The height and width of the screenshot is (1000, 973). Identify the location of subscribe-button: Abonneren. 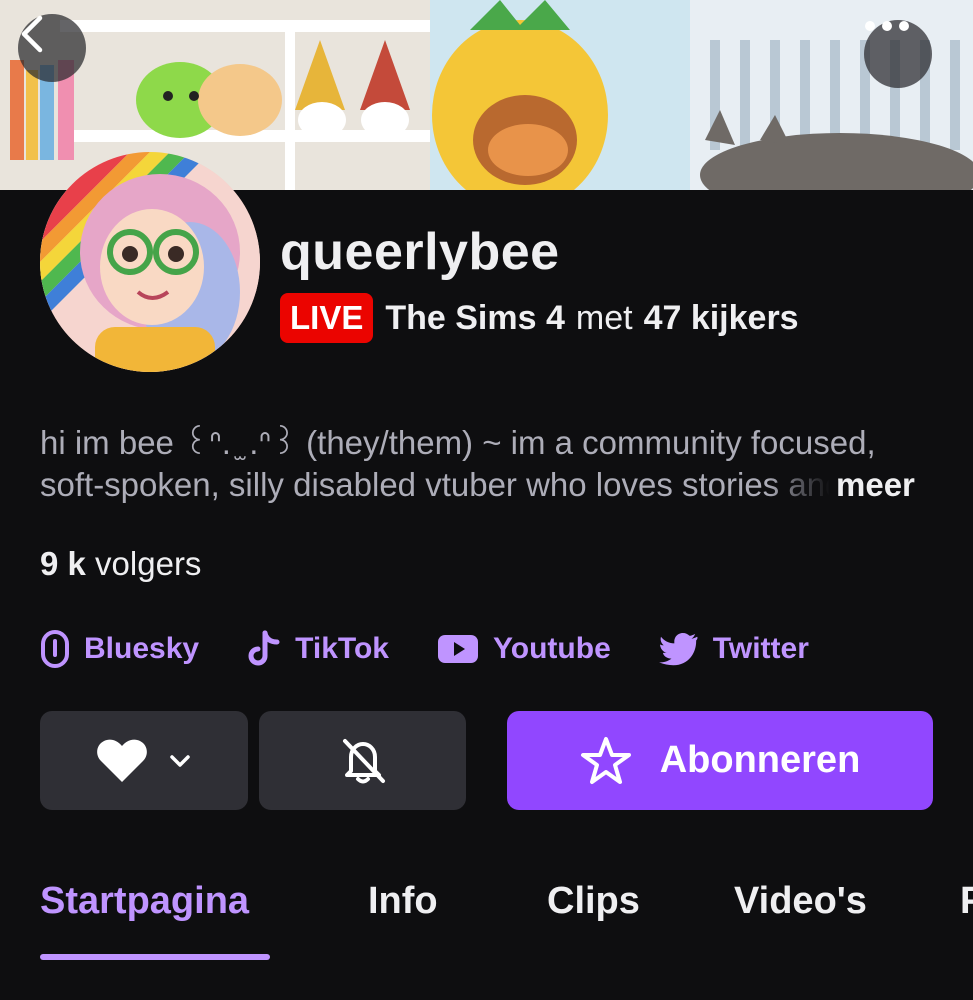
(720, 760).